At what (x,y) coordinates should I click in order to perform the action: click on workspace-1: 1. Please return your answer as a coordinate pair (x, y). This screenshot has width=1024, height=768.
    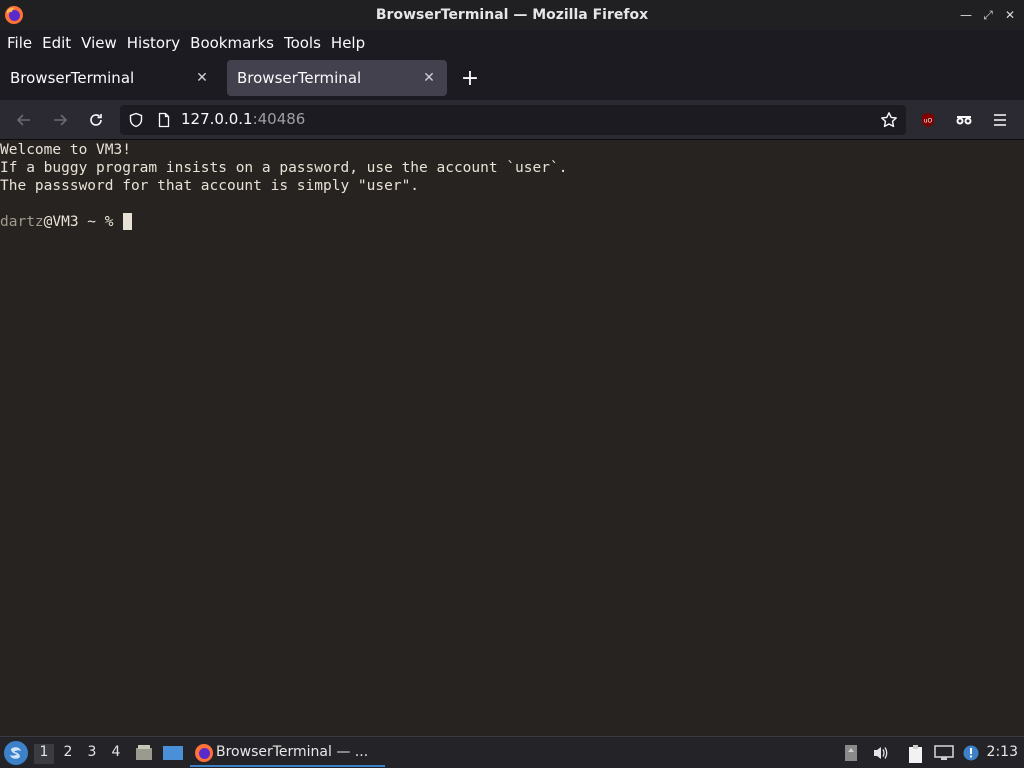
    Looking at the image, I should click on (44, 754).